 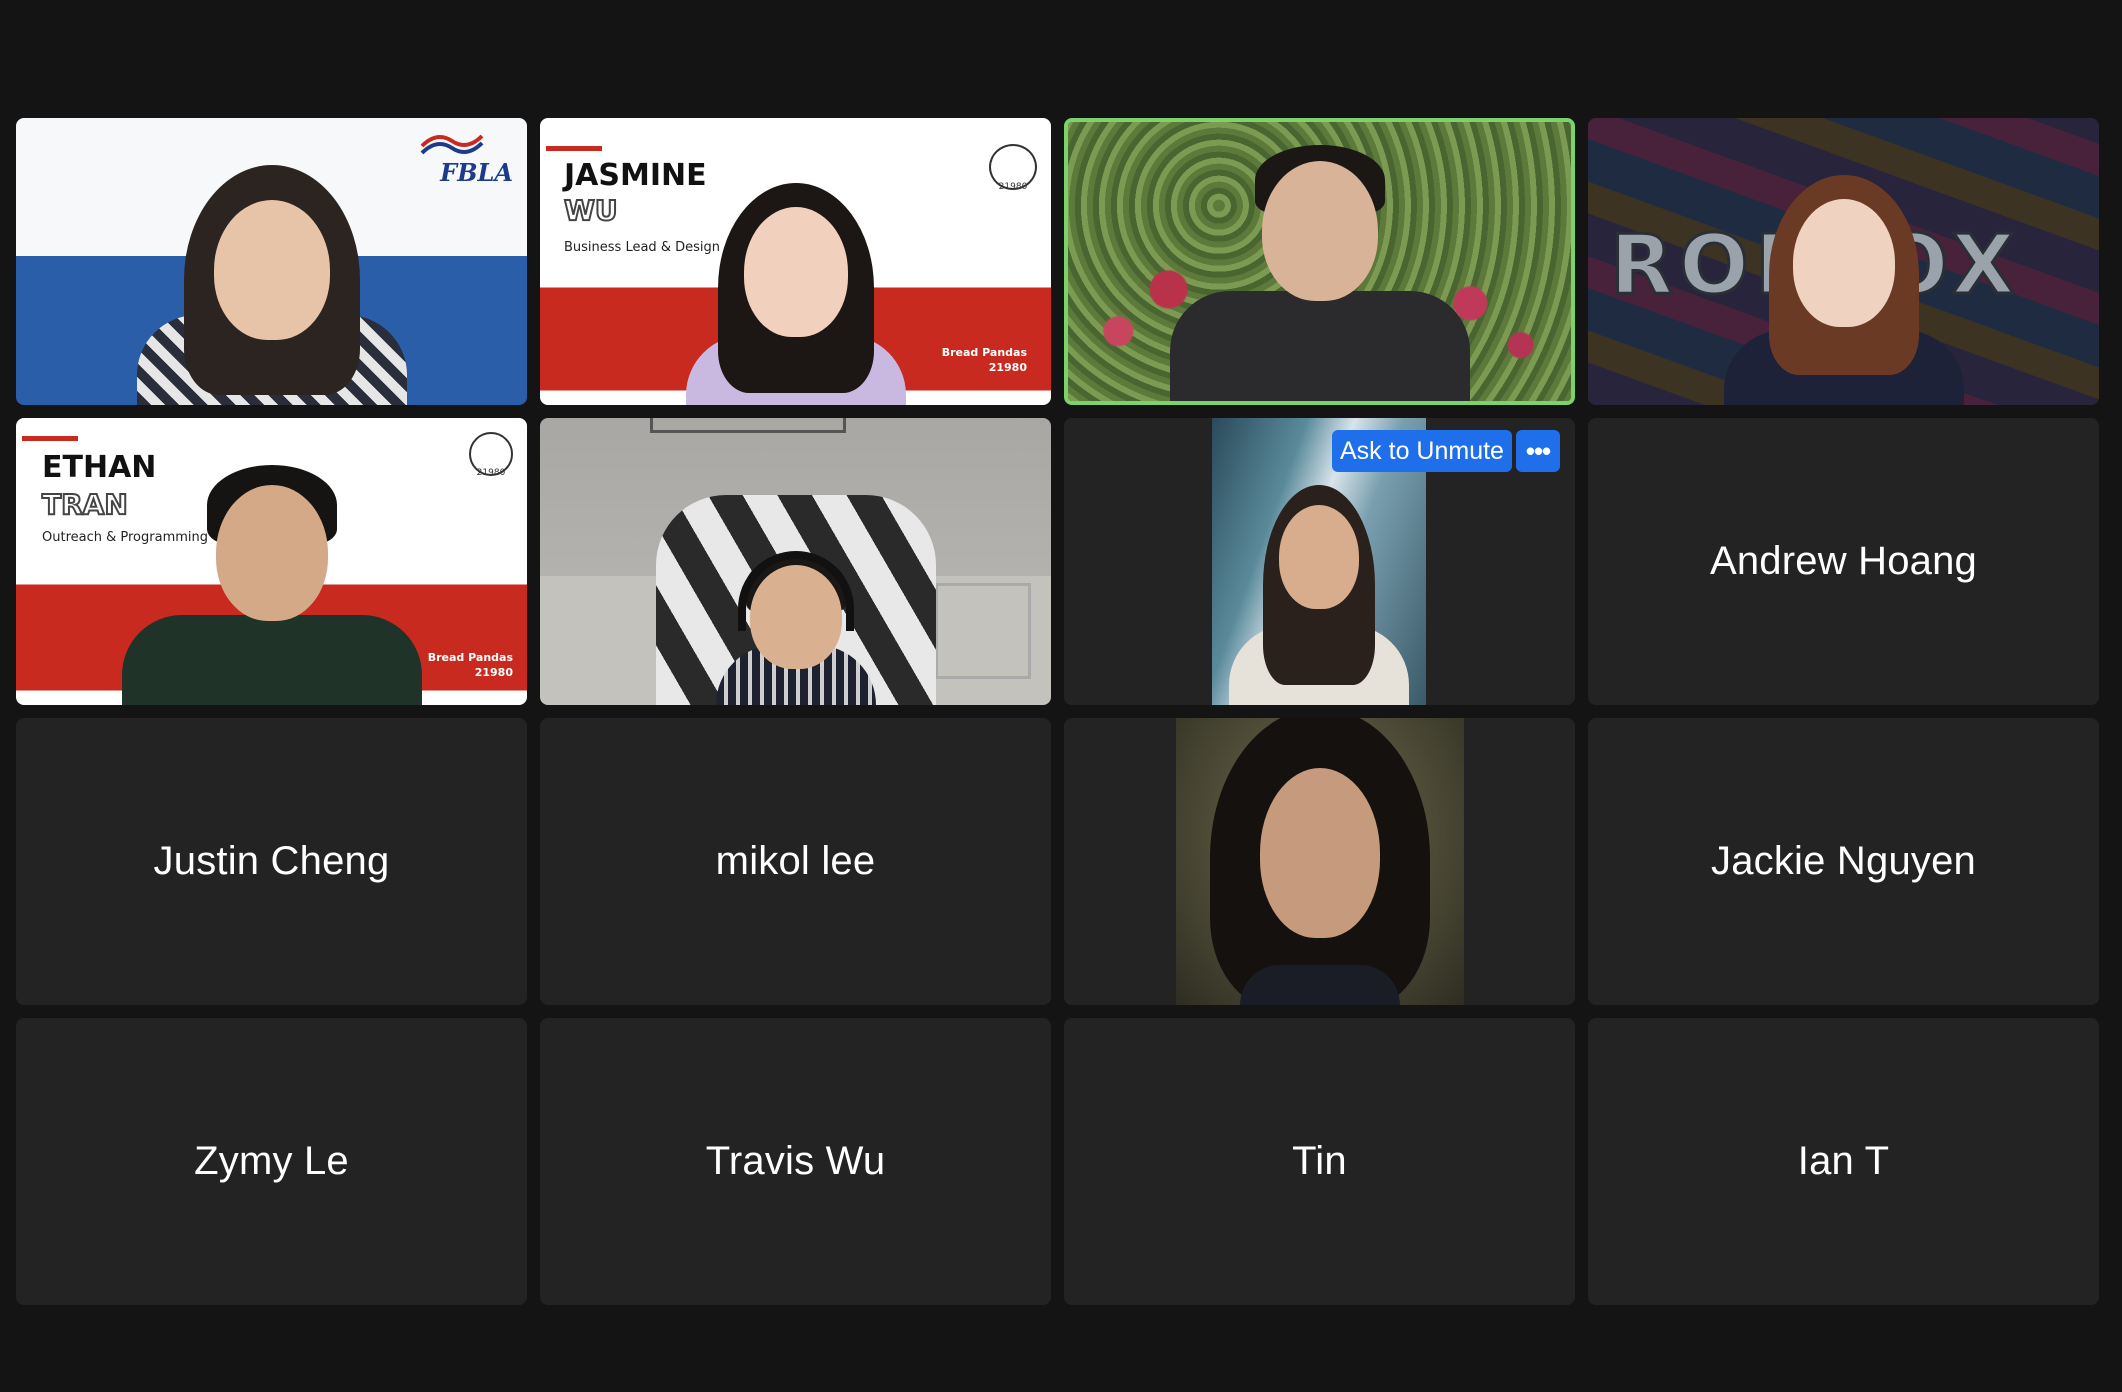 I want to click on participant-tile-name: Andrew Hoang, so click(x=1843, y=561).